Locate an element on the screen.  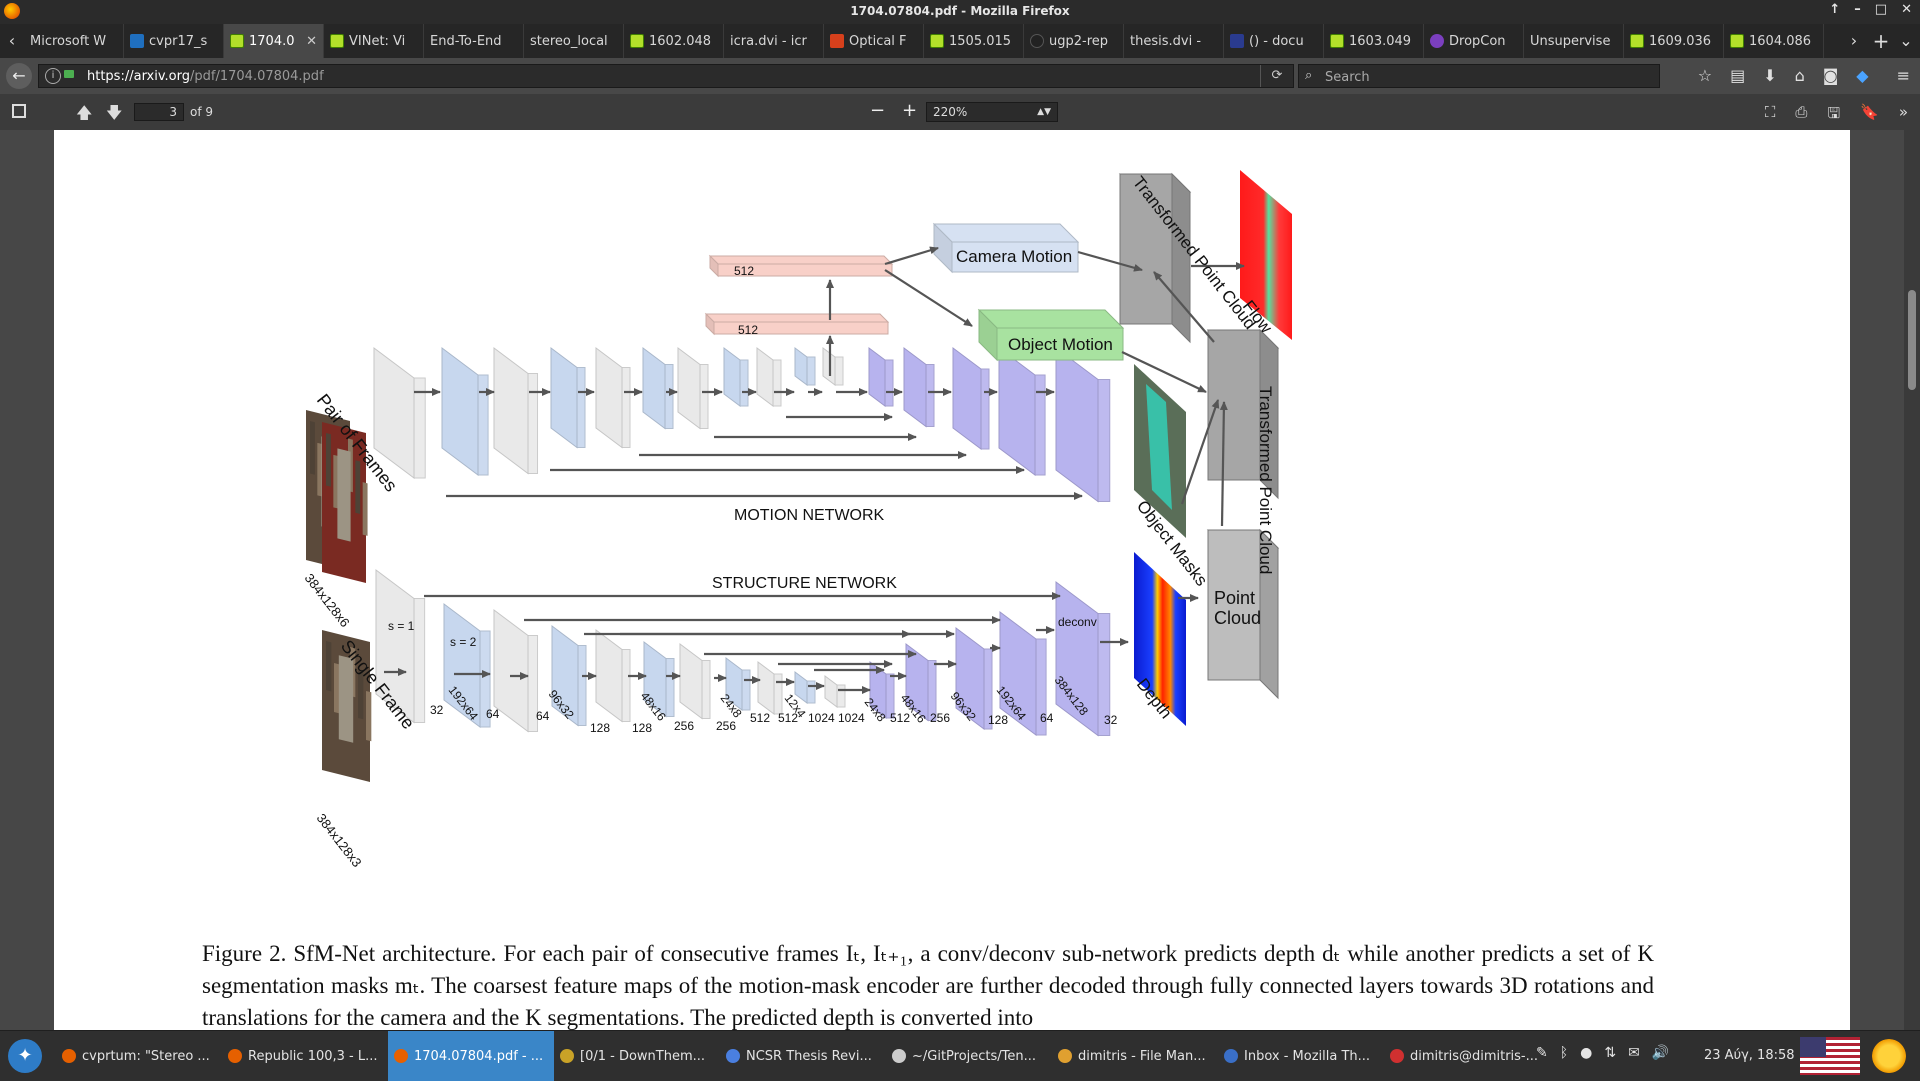
search-input is located at coordinates (1485, 77).